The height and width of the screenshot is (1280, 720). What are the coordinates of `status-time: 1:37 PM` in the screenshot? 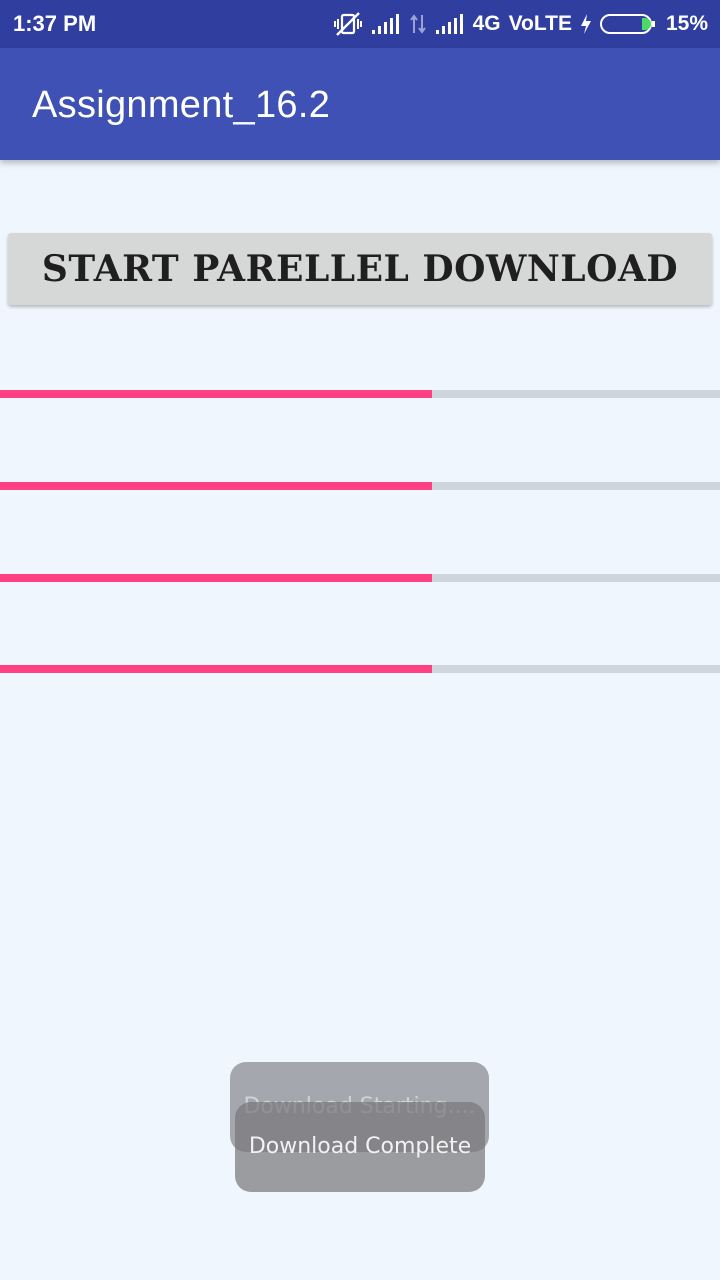 It's located at (55, 23).